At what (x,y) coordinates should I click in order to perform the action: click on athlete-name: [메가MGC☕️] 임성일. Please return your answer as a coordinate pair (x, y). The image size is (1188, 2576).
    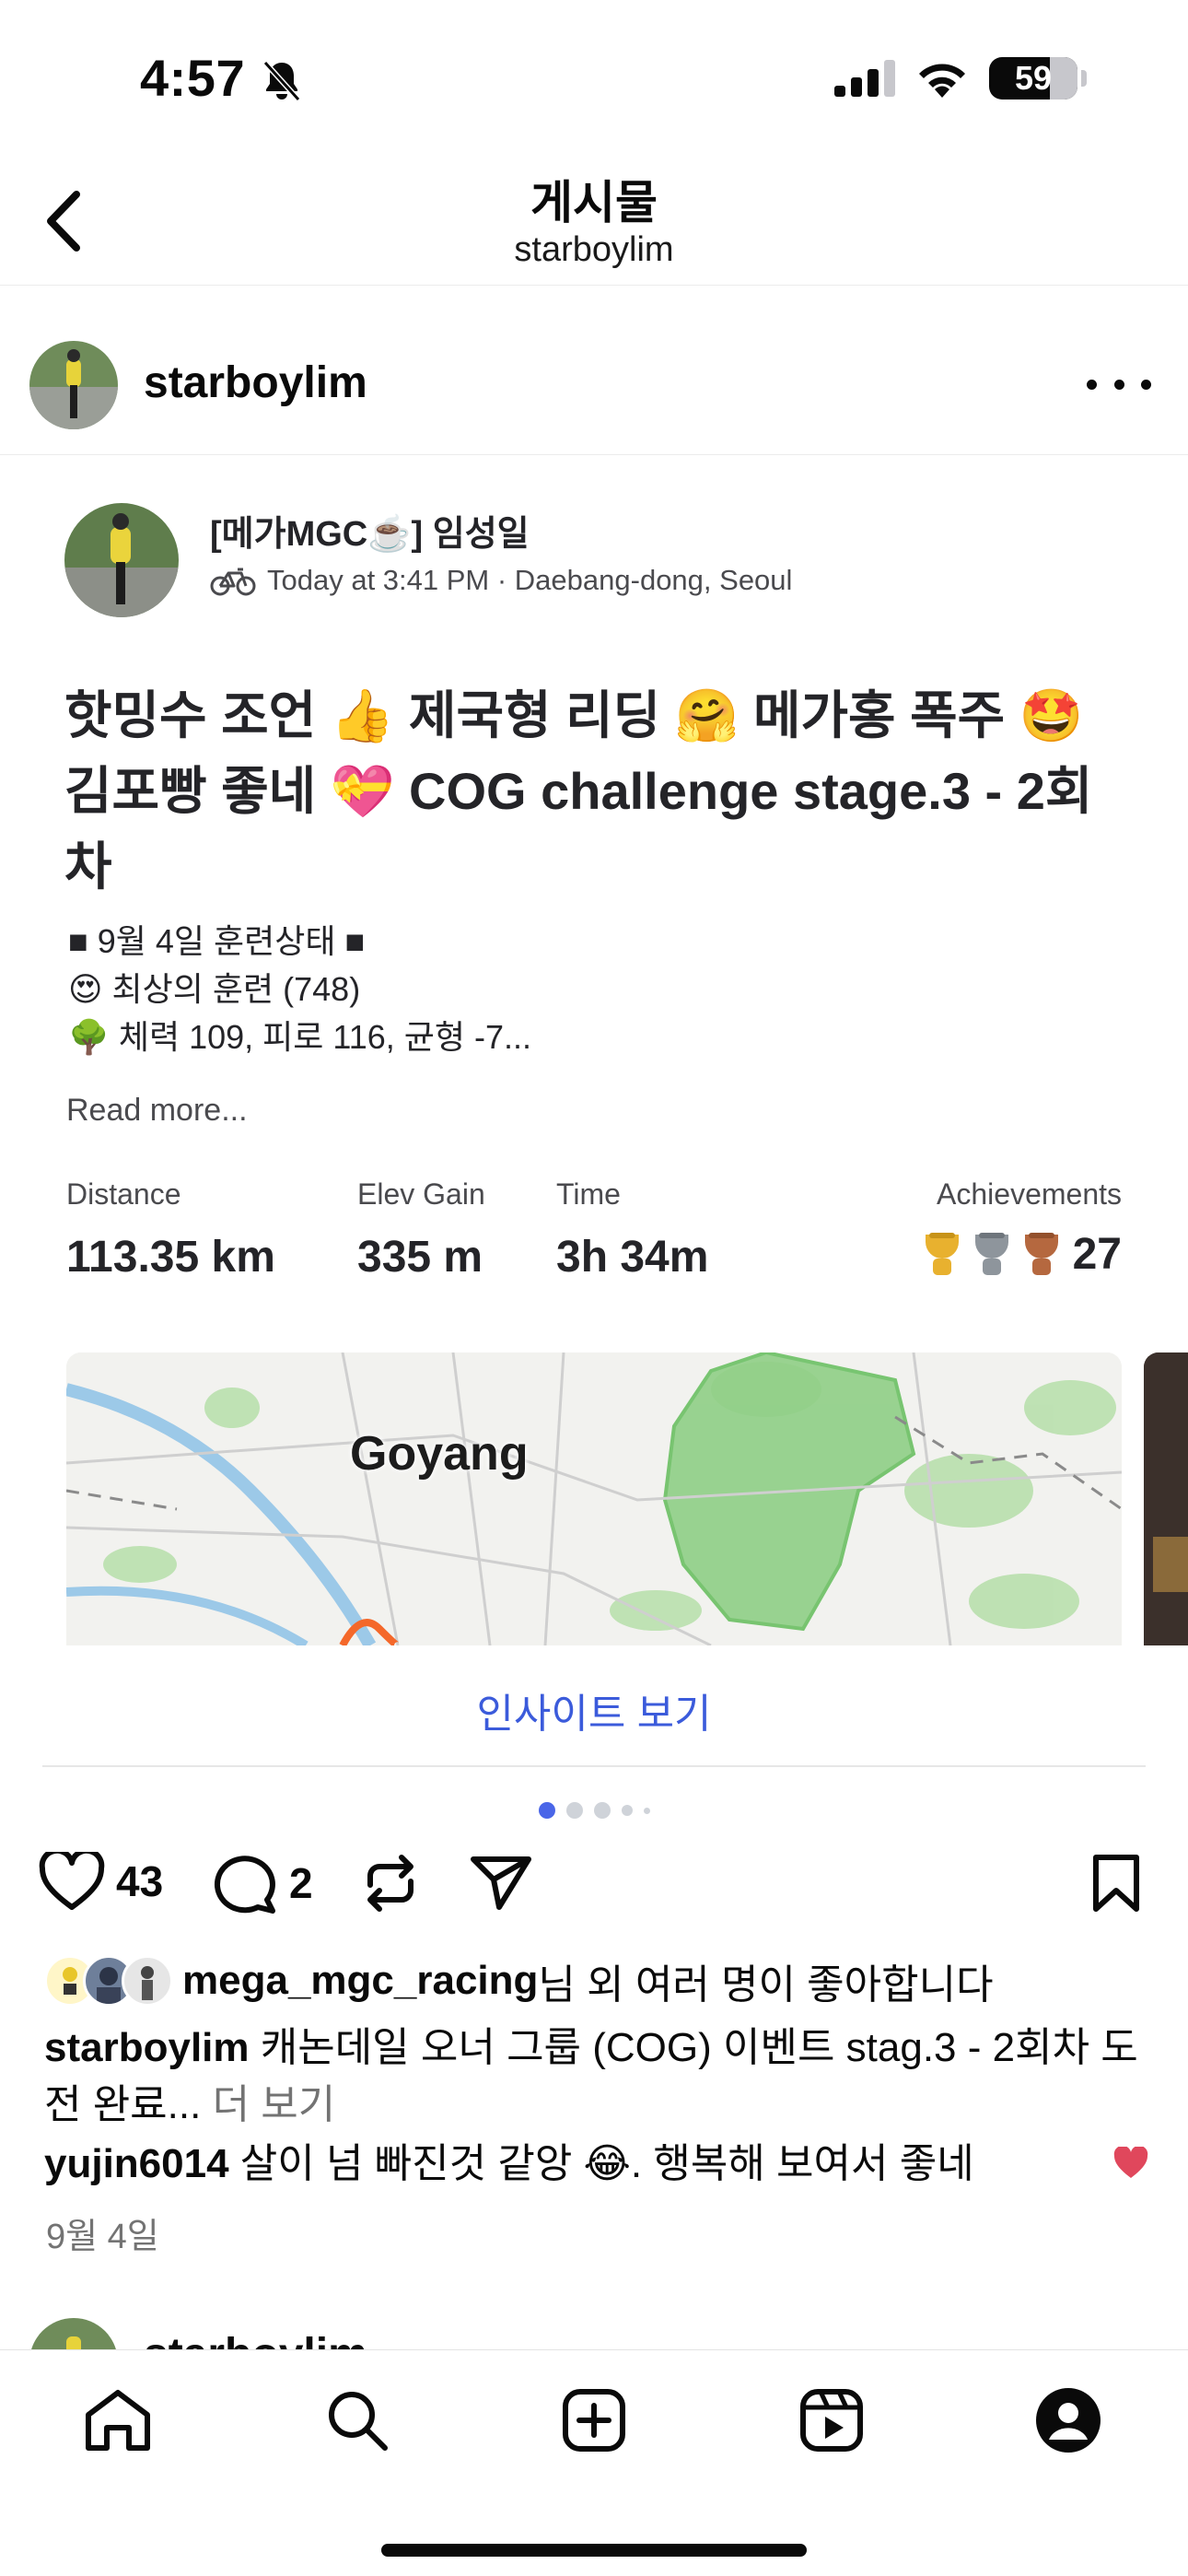
    Looking at the image, I should click on (370, 534).